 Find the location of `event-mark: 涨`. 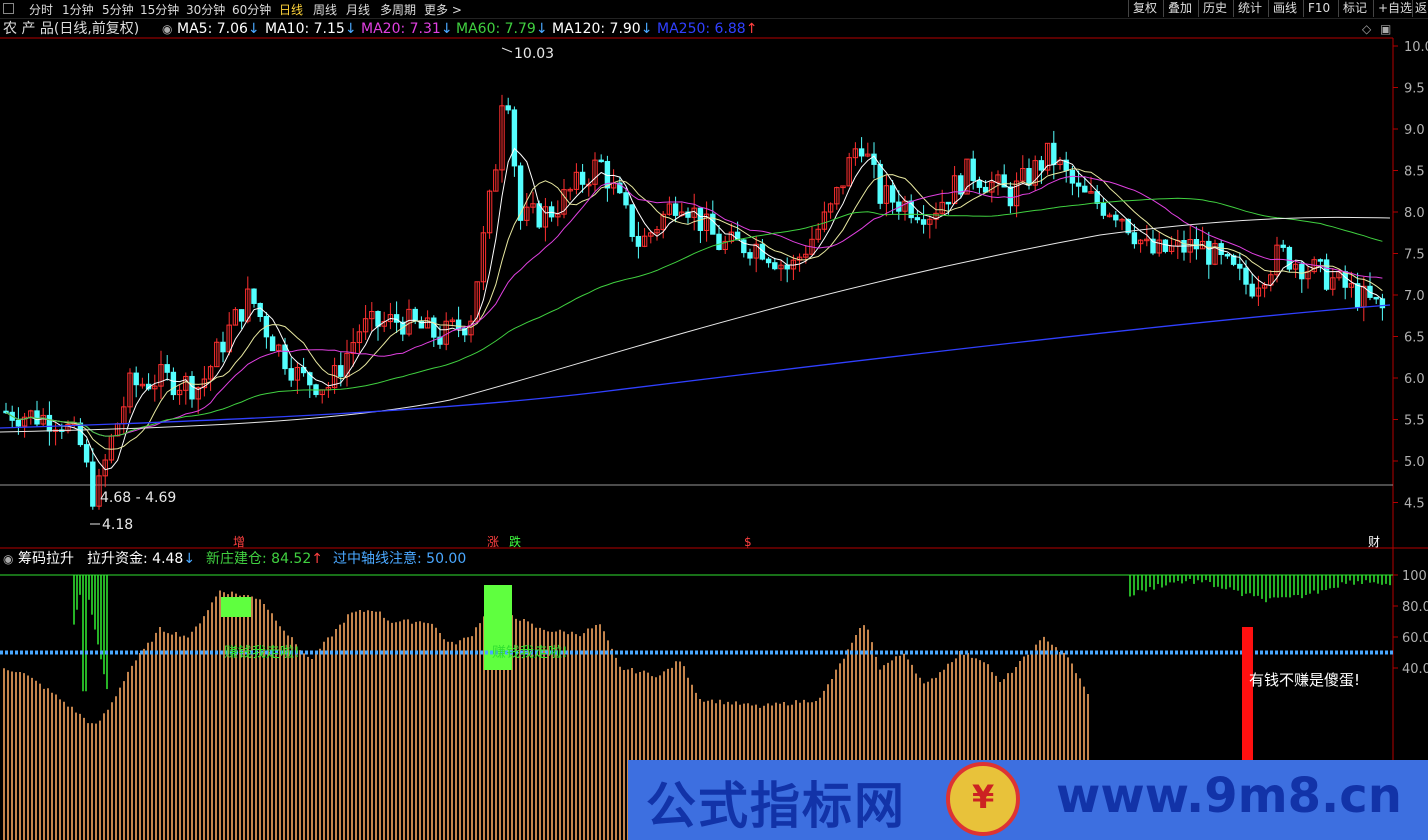

event-mark: 涨 is located at coordinates (493, 541).